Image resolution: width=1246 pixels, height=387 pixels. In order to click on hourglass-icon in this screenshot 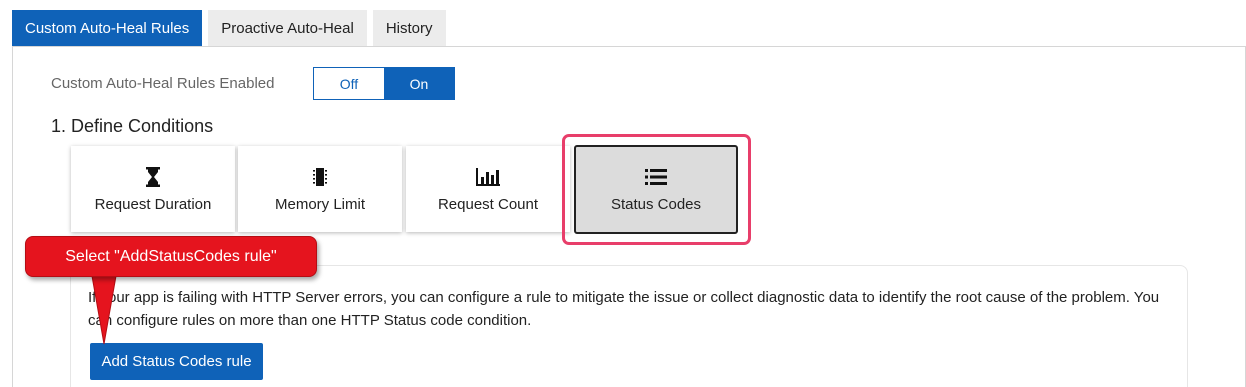, I will do `click(153, 177)`.